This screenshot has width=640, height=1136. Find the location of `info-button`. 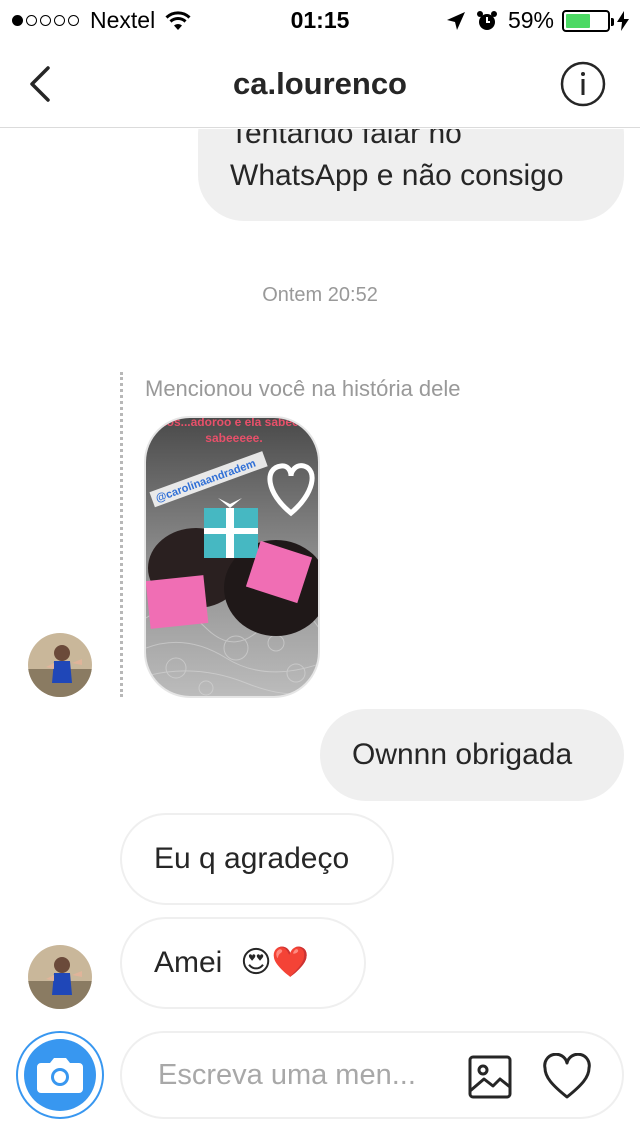

info-button is located at coordinates (583, 84).